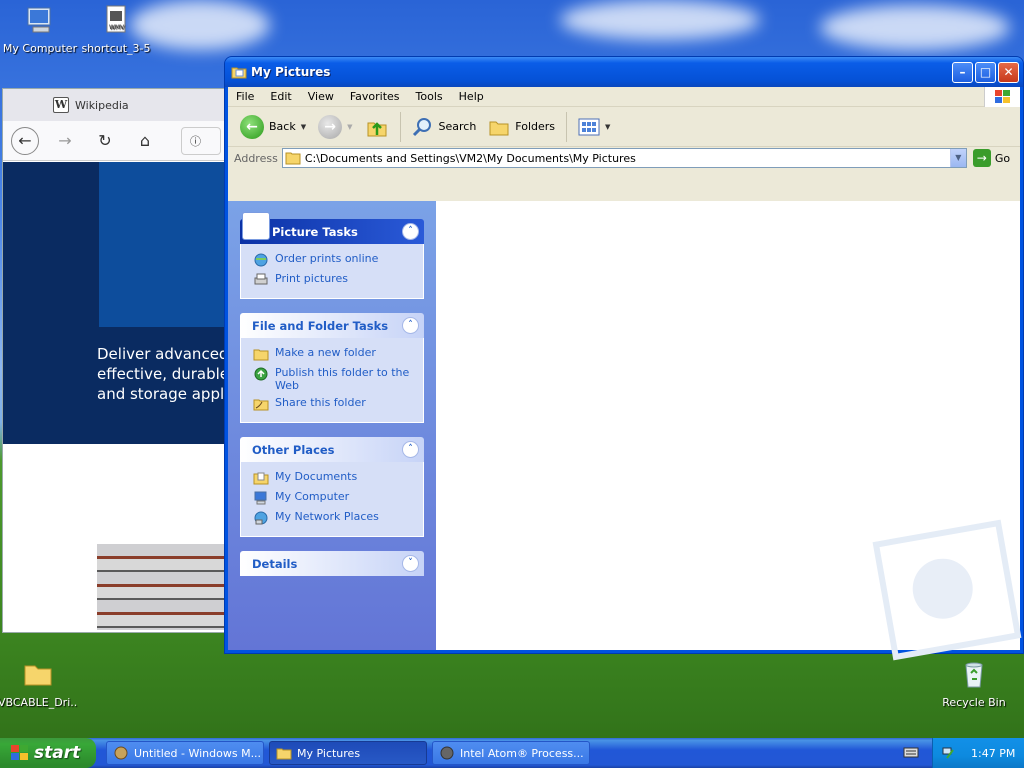 This screenshot has width=1024, height=768. What do you see at coordinates (195, 141) in the screenshot?
I see `info-icon: ⓘ` at bounding box center [195, 141].